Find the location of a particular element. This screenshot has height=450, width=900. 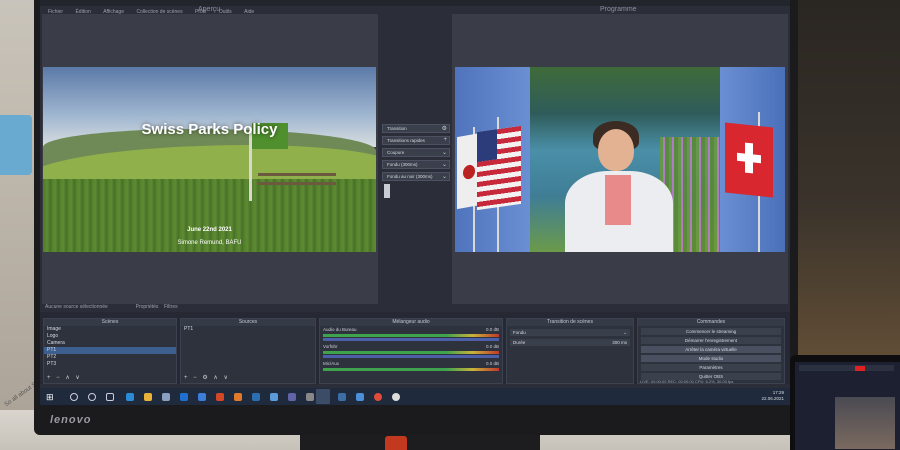

source-item: PT1 is located at coordinates (248, 329).